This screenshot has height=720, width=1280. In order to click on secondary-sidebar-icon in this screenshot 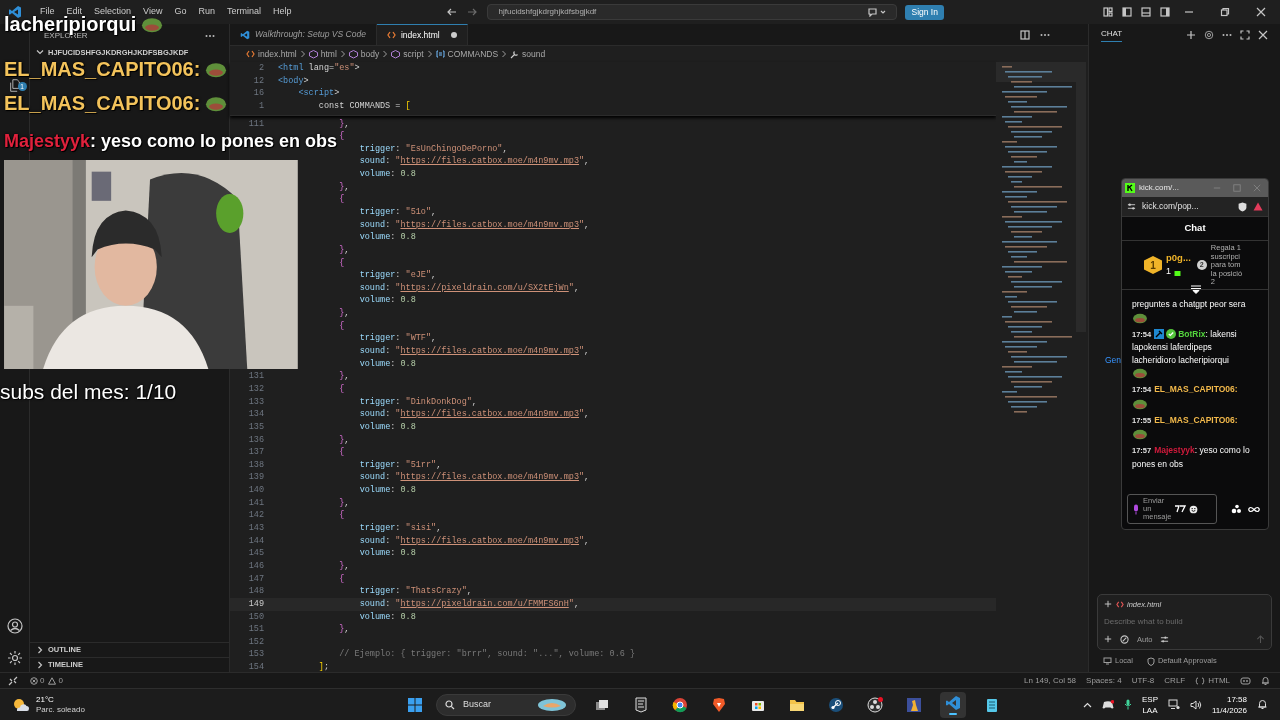, I will do `click(1165, 12)`.